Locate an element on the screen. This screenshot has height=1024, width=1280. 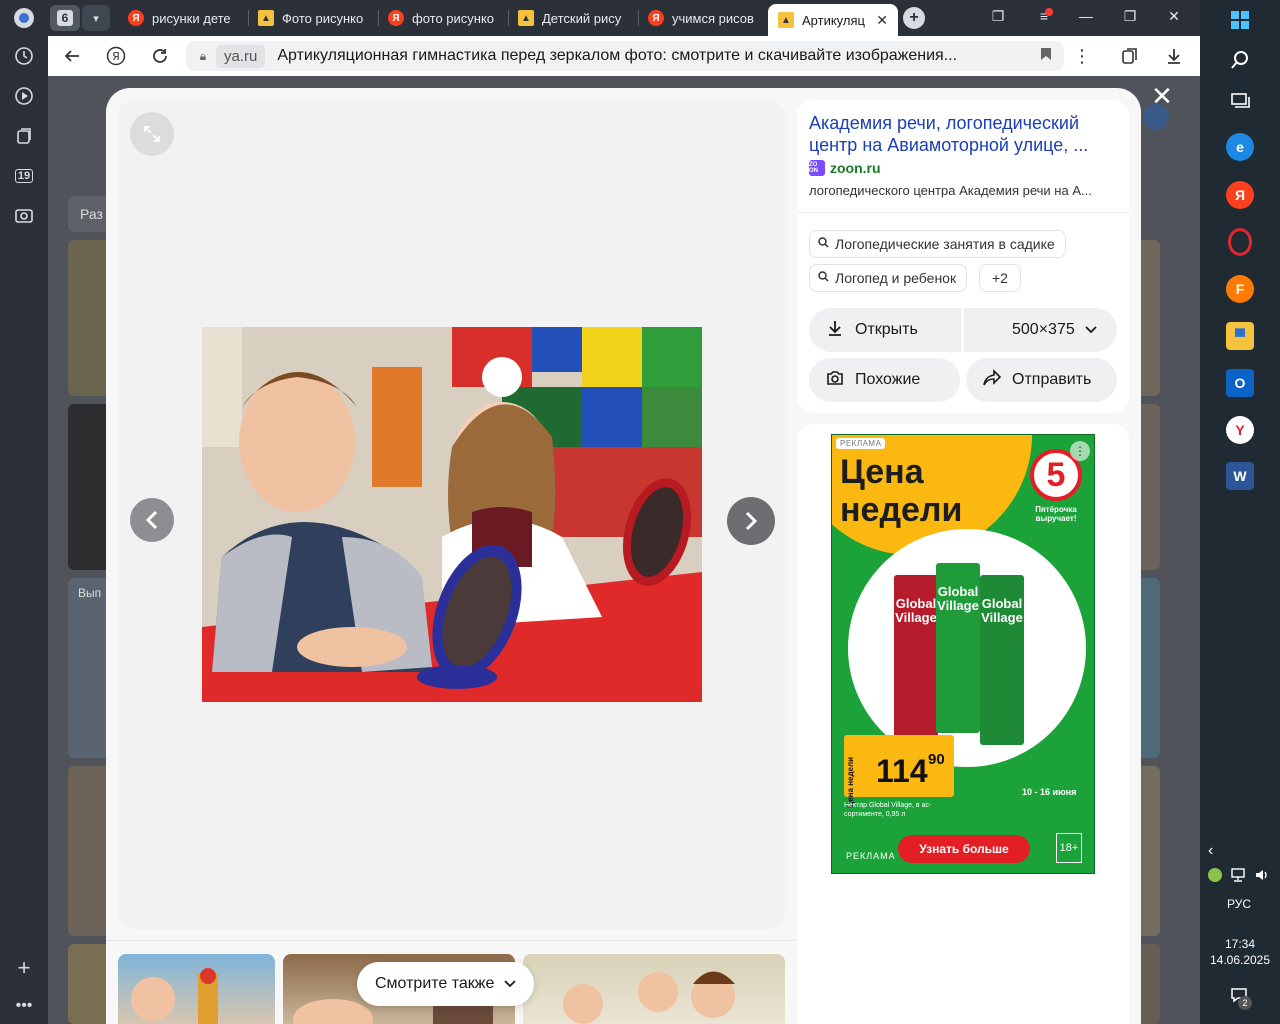
chevron-left-icon: ‹ is located at coordinates (1210, 851).